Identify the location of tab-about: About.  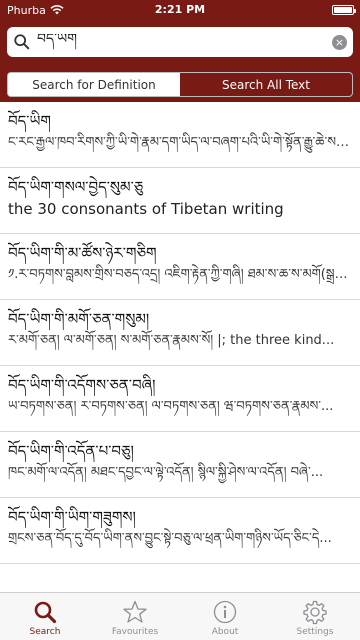
(225, 616).